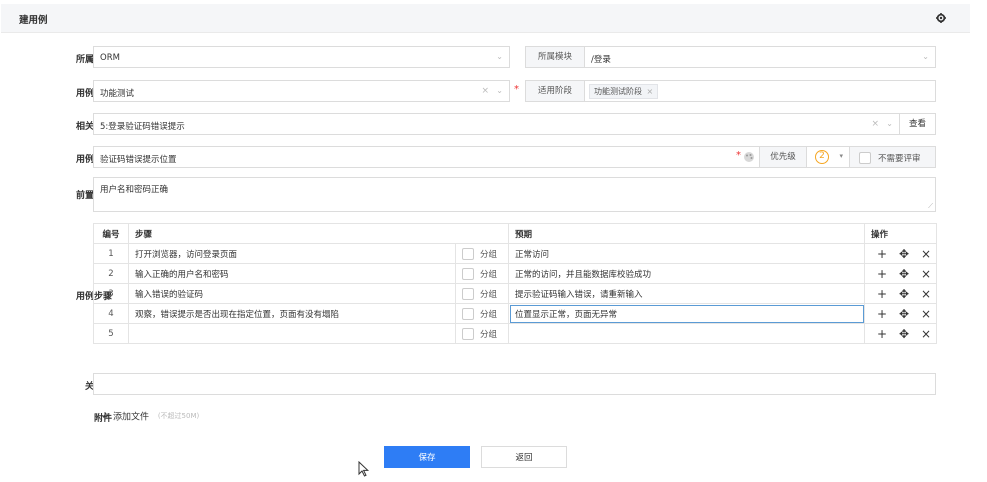 This screenshot has width=987, height=482. Describe the element at coordinates (749, 157) in the screenshot. I see `color-palette-icon` at that location.